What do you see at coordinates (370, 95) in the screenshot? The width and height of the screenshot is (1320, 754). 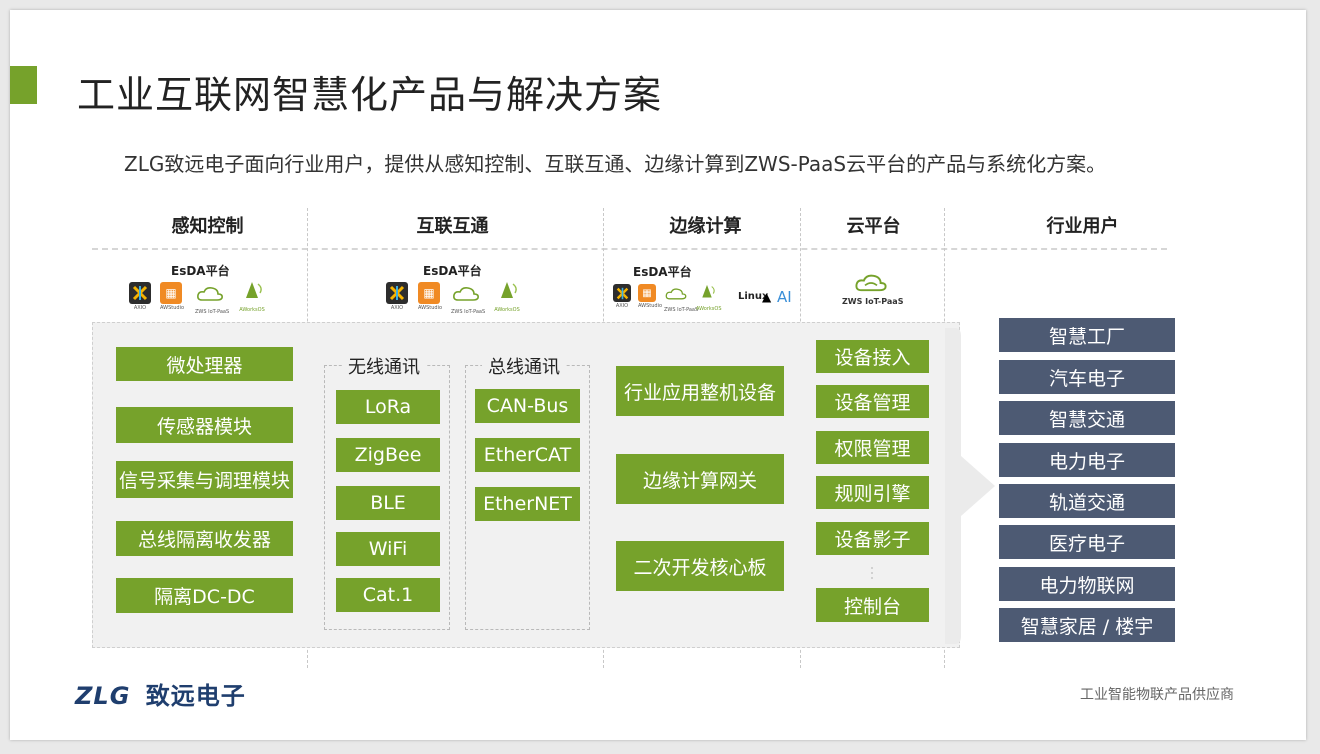 I see `page-title: 工业互联网智慧化产品与解决方案` at bounding box center [370, 95].